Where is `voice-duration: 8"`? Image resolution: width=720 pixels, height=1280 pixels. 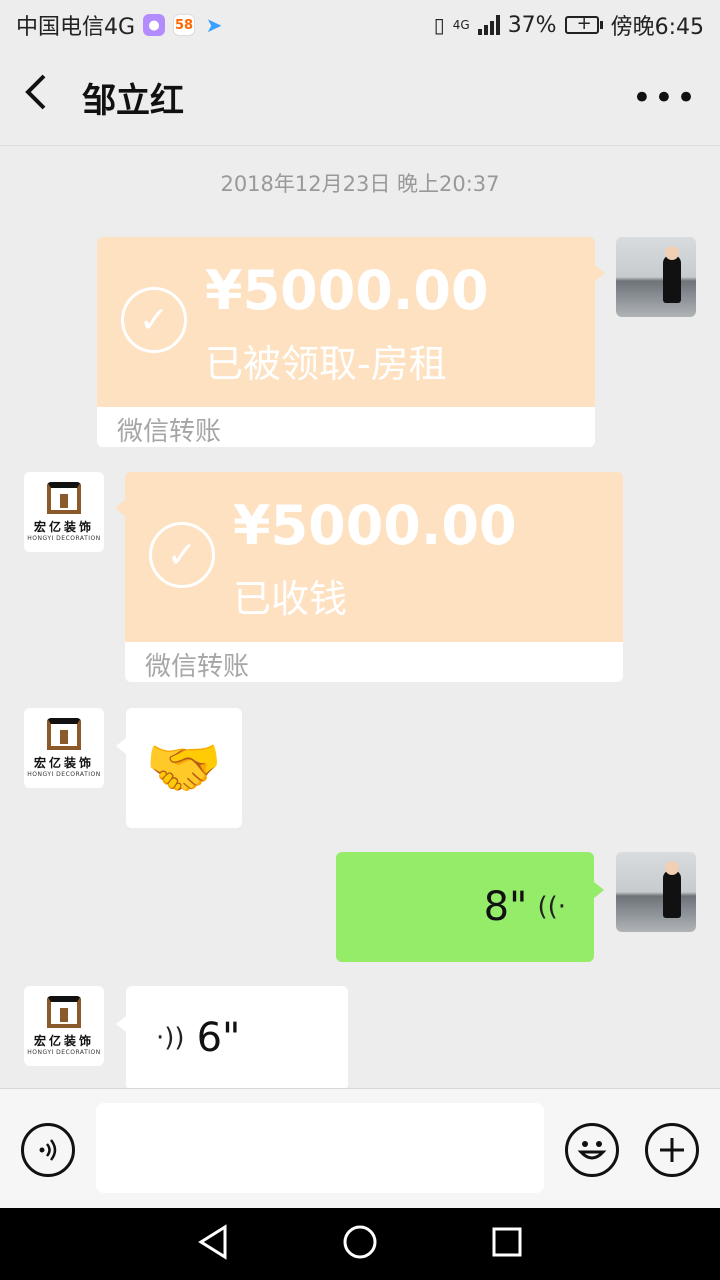
voice-duration: 8" is located at coordinates (505, 907).